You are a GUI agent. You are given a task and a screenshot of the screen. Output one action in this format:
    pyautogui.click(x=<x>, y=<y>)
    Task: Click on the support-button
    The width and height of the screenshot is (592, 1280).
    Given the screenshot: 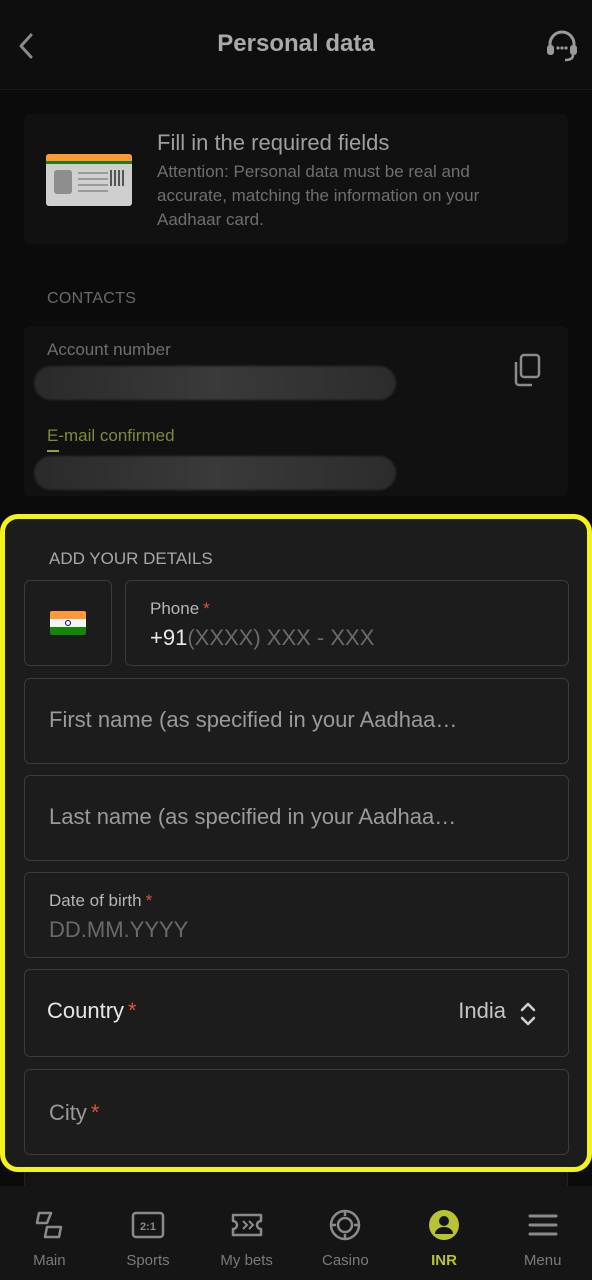 What is the action you would take?
    pyautogui.click(x=562, y=46)
    